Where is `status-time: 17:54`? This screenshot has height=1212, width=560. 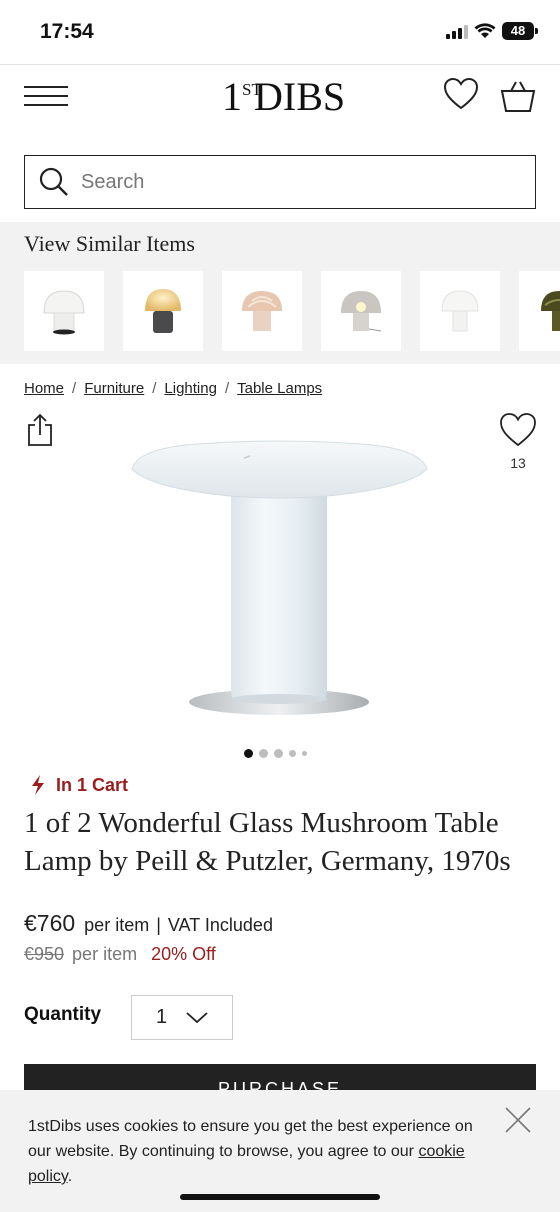 status-time: 17:54 is located at coordinates (67, 31).